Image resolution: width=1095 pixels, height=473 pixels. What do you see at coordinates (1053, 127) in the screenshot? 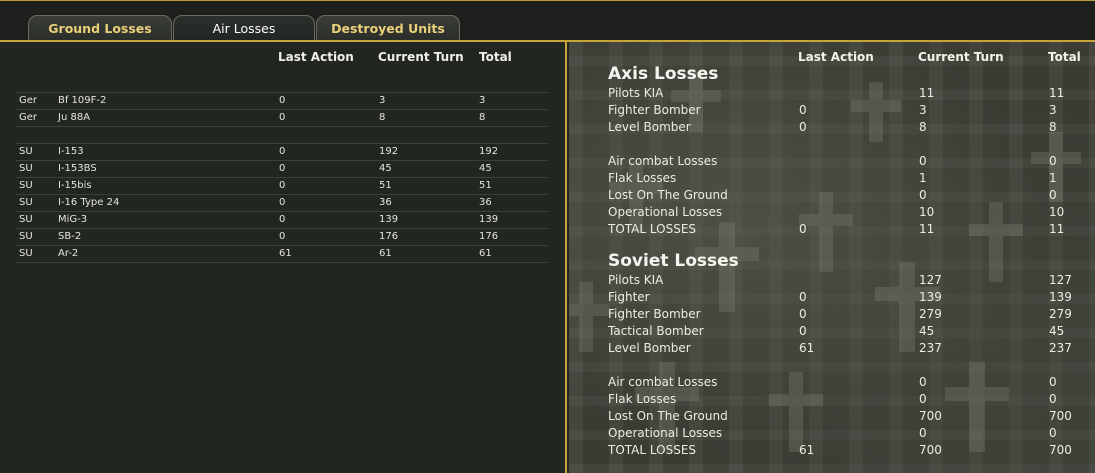
I see `summary-total: 8` at bounding box center [1053, 127].